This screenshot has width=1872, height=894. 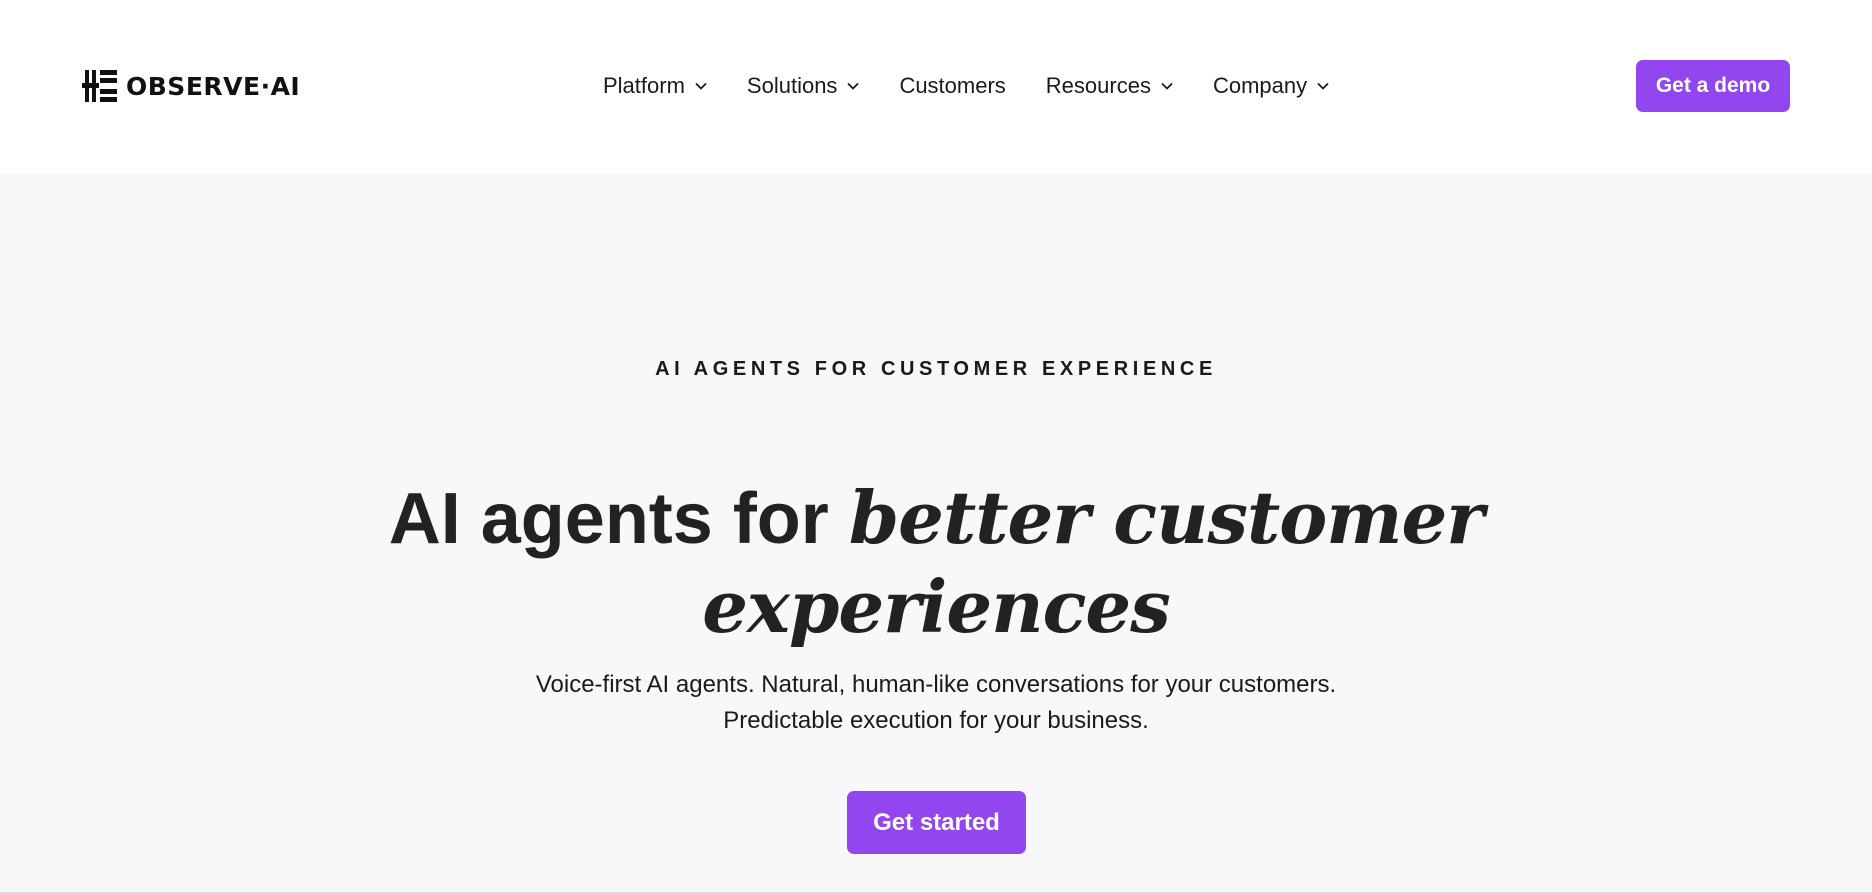 What do you see at coordinates (1260, 85) in the screenshot?
I see `nav-item-label: Company` at bounding box center [1260, 85].